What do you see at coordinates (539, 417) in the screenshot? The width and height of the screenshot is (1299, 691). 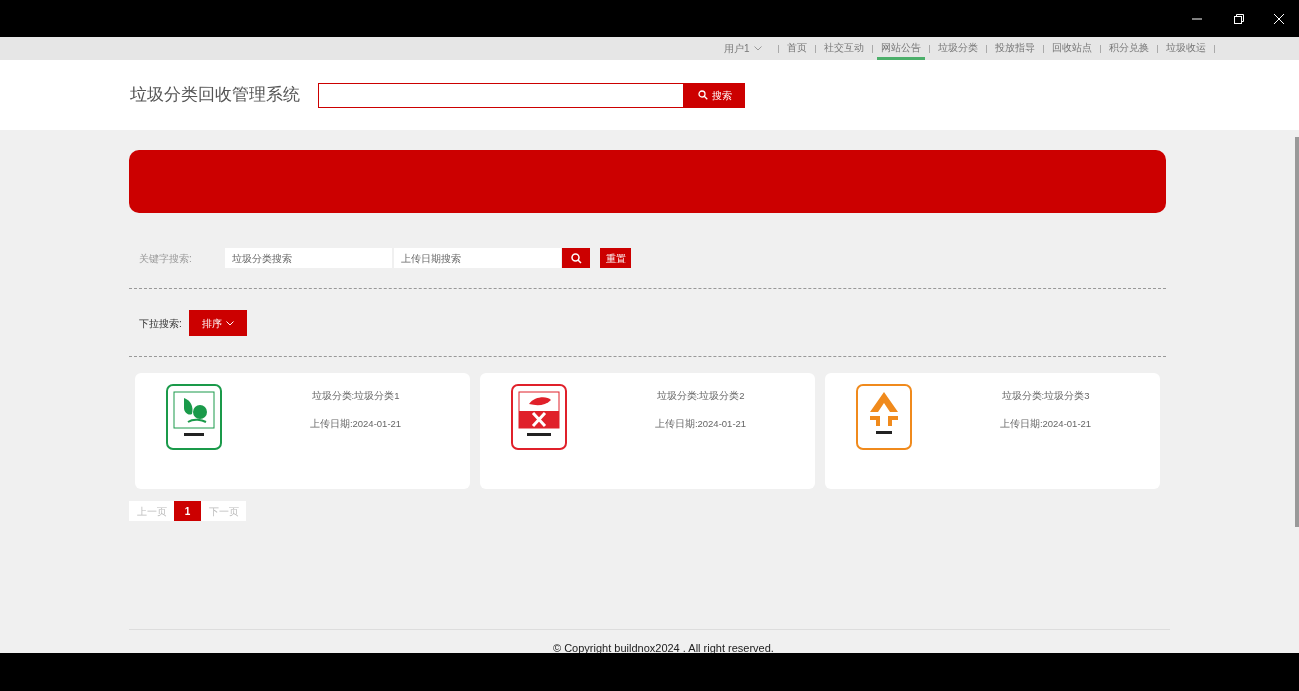 I see `hazardous-bin-sign-icon` at bounding box center [539, 417].